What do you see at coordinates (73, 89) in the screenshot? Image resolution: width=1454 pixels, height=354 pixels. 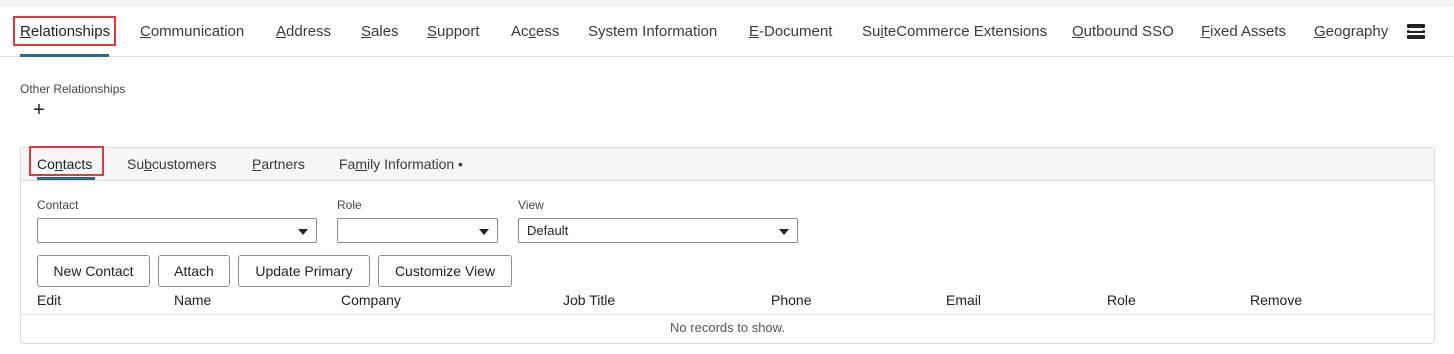 I see `other-relationships-label: Other Relationships` at bounding box center [73, 89].